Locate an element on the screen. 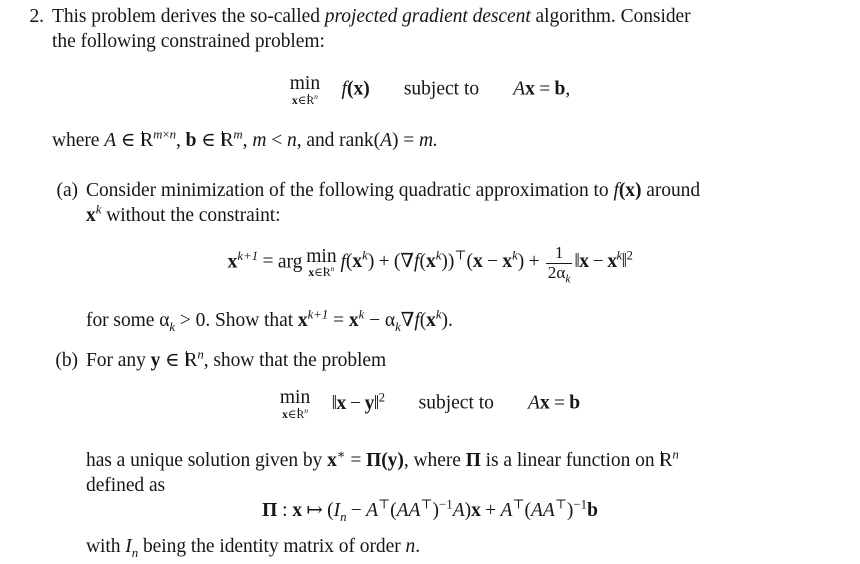 This screenshot has height=564, width=860. tail-b-where: , where is located at coordinates (434, 460).